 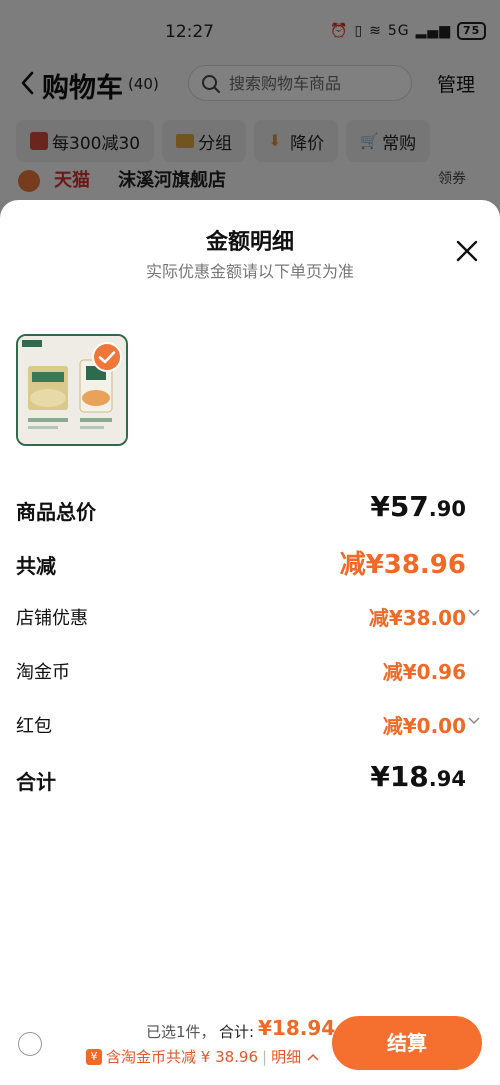 What do you see at coordinates (249, 242) in the screenshot?
I see `sheet-title: 金额明细` at bounding box center [249, 242].